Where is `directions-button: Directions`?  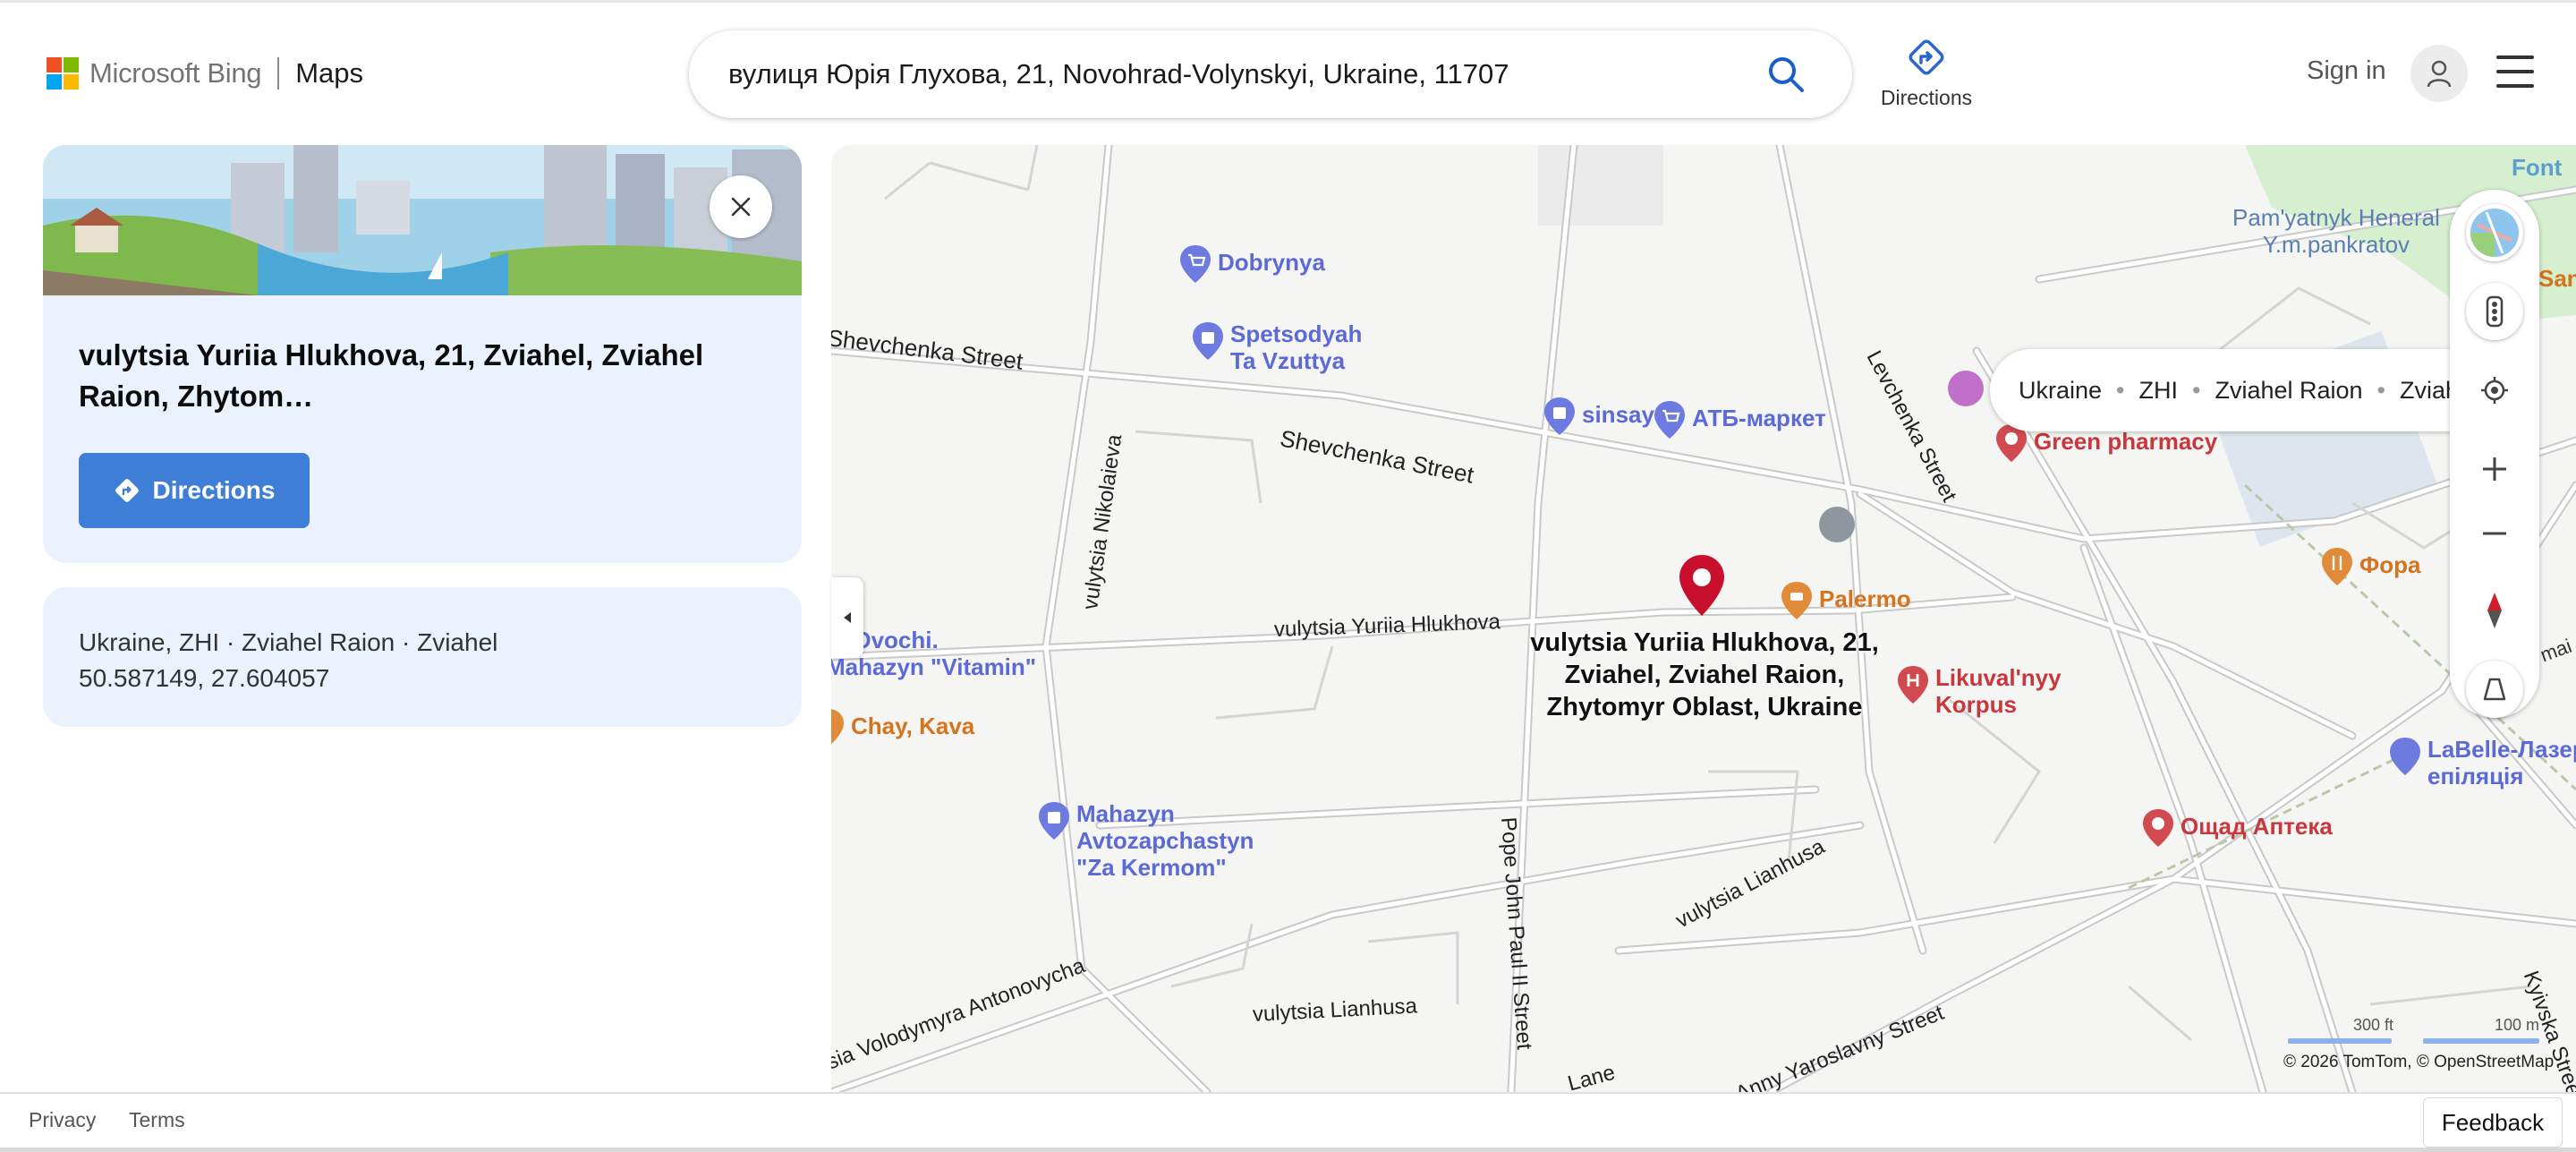
directions-button: Directions is located at coordinates (194, 490).